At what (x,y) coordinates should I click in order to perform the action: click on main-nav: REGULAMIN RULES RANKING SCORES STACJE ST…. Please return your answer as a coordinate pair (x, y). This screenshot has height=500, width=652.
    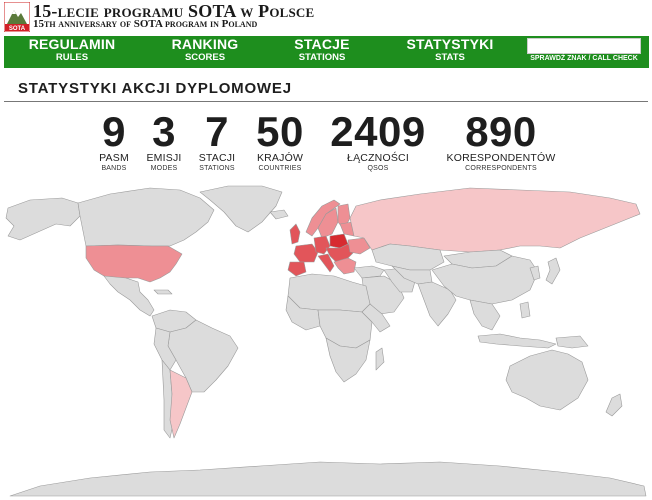
    Looking at the image, I should click on (326, 52).